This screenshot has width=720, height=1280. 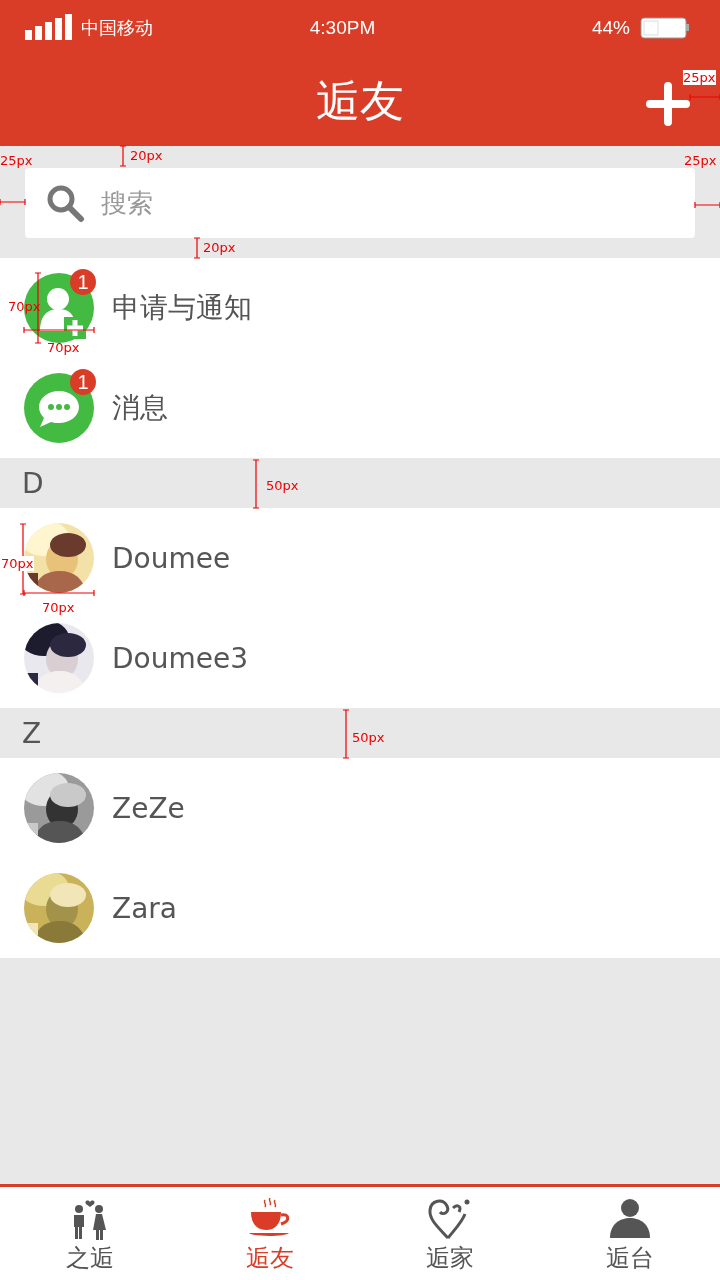 I want to click on search-field: 搜索, so click(x=360, y=203).